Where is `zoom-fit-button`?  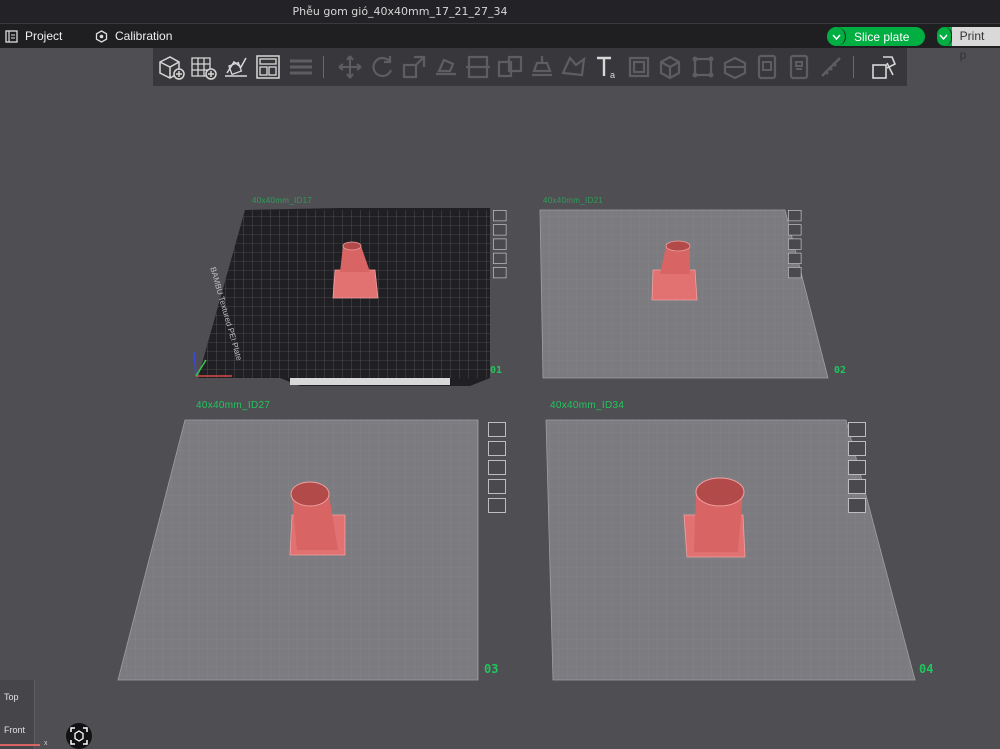 zoom-fit-button is located at coordinates (79, 736).